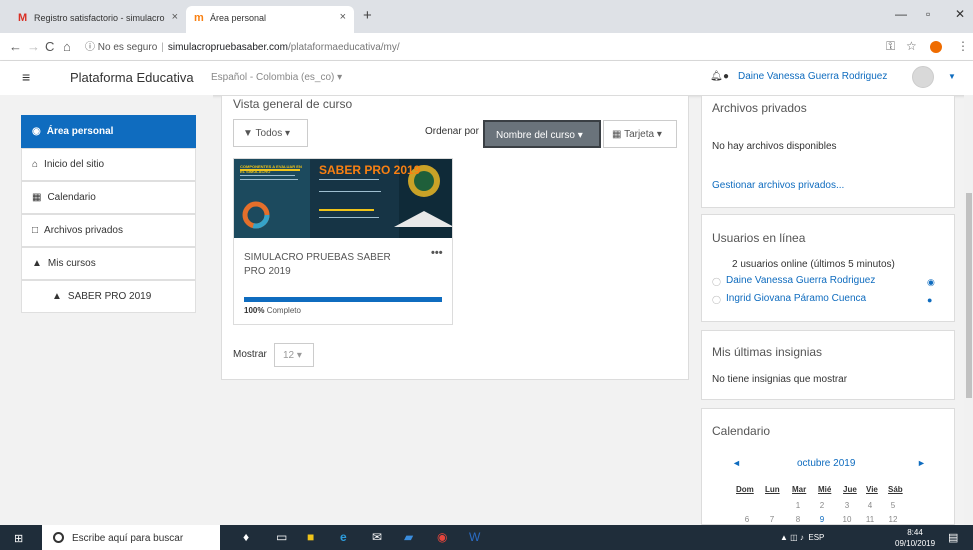 This screenshot has height=550, width=973. Describe the element at coordinates (915, 538) in the screenshot. I see `clock: 8:44 09/10/2019` at that location.